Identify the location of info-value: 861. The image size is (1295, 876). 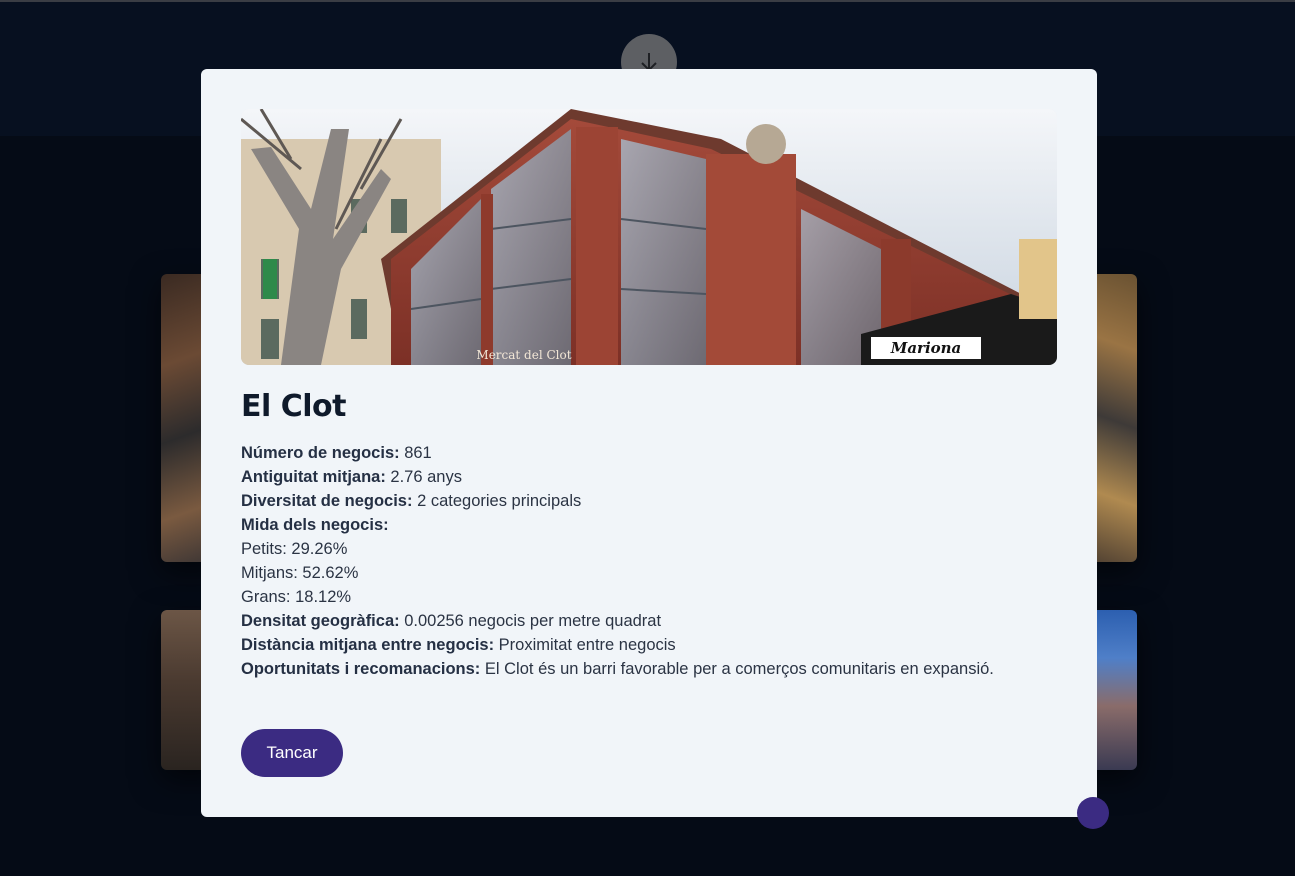
(415, 453).